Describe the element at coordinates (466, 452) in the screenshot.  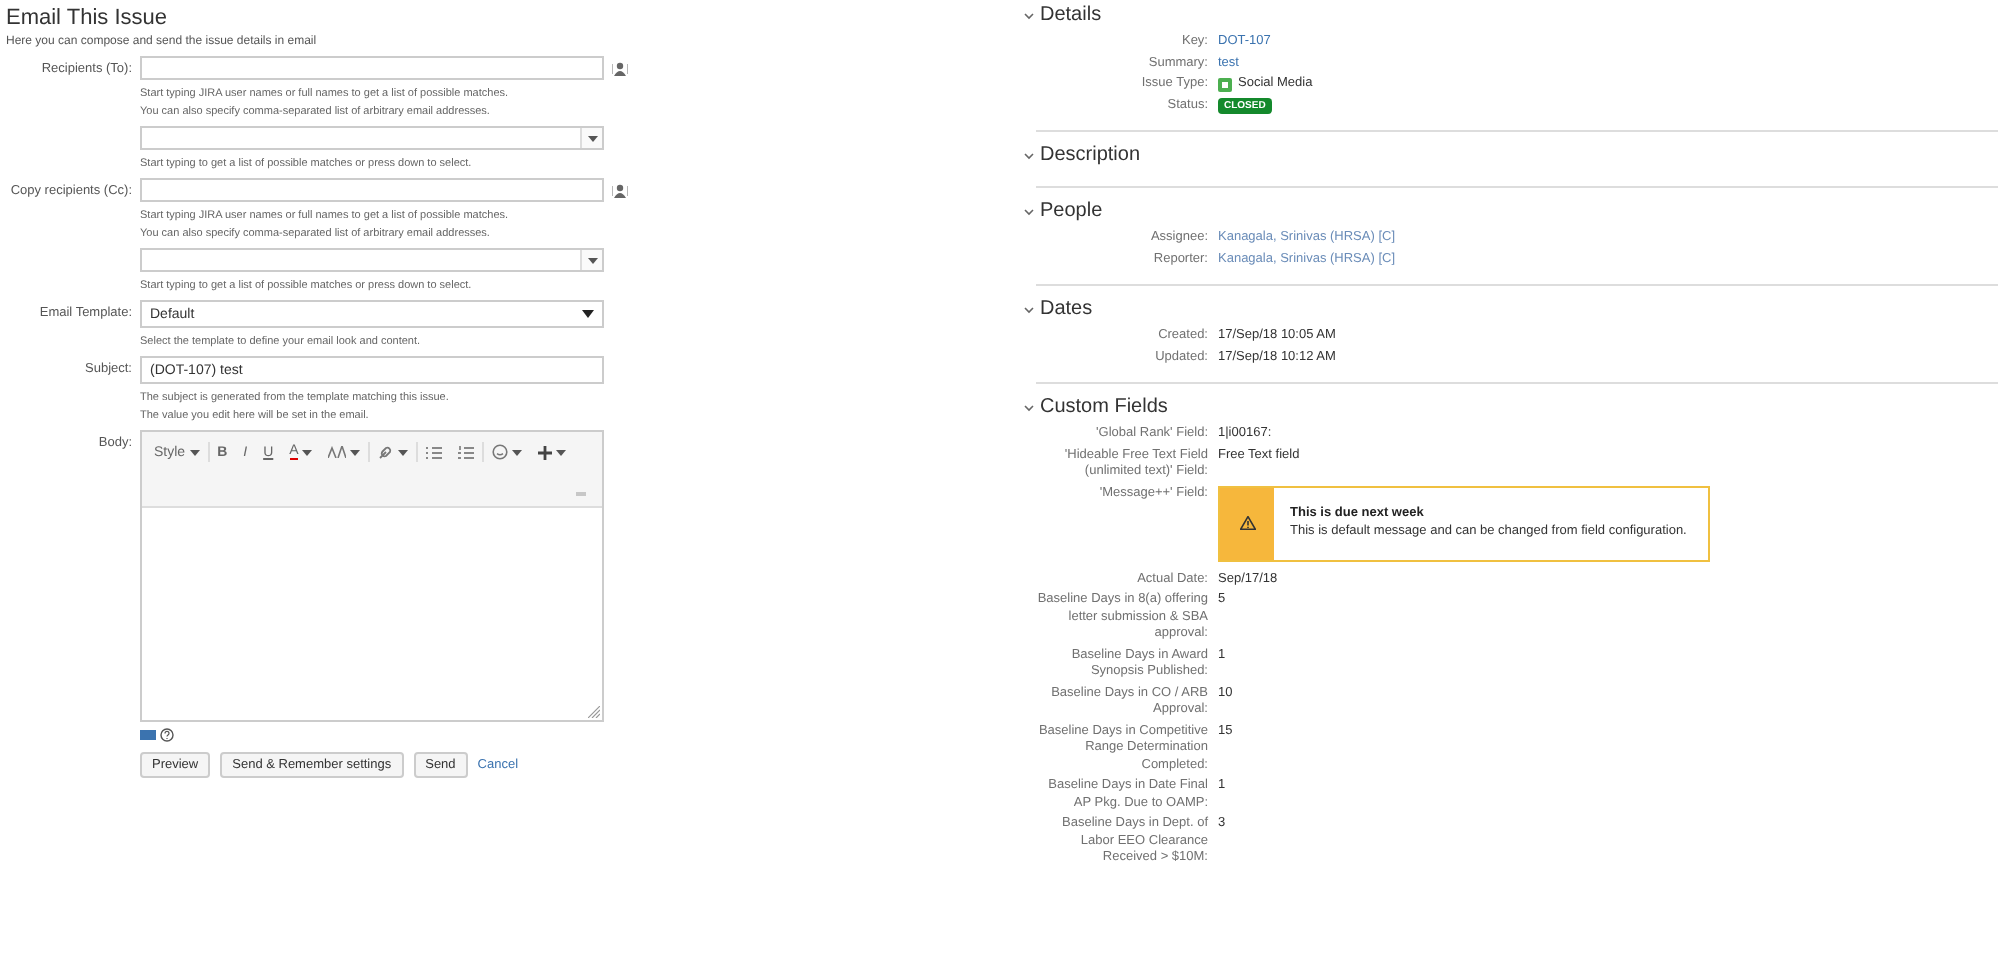
I see `numbered-list-icon` at that location.